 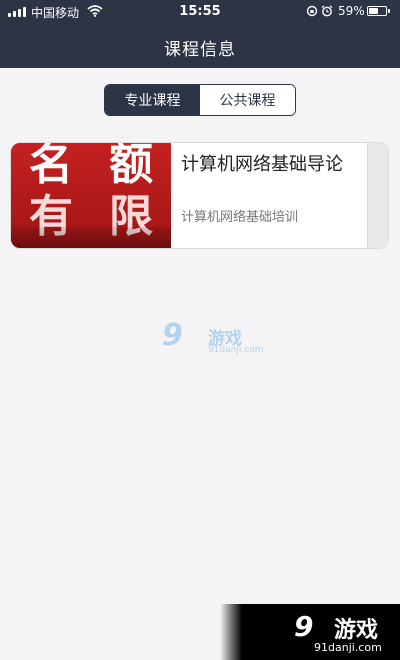 I want to click on thumbnail-char: 额, so click(x=131, y=166).